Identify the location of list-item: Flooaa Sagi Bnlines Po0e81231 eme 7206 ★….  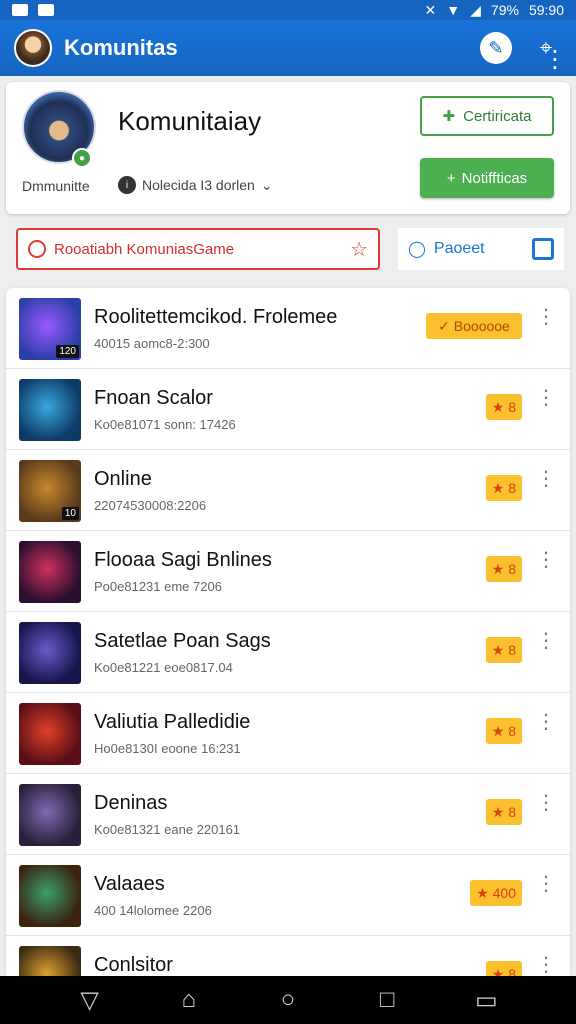
(288, 571).